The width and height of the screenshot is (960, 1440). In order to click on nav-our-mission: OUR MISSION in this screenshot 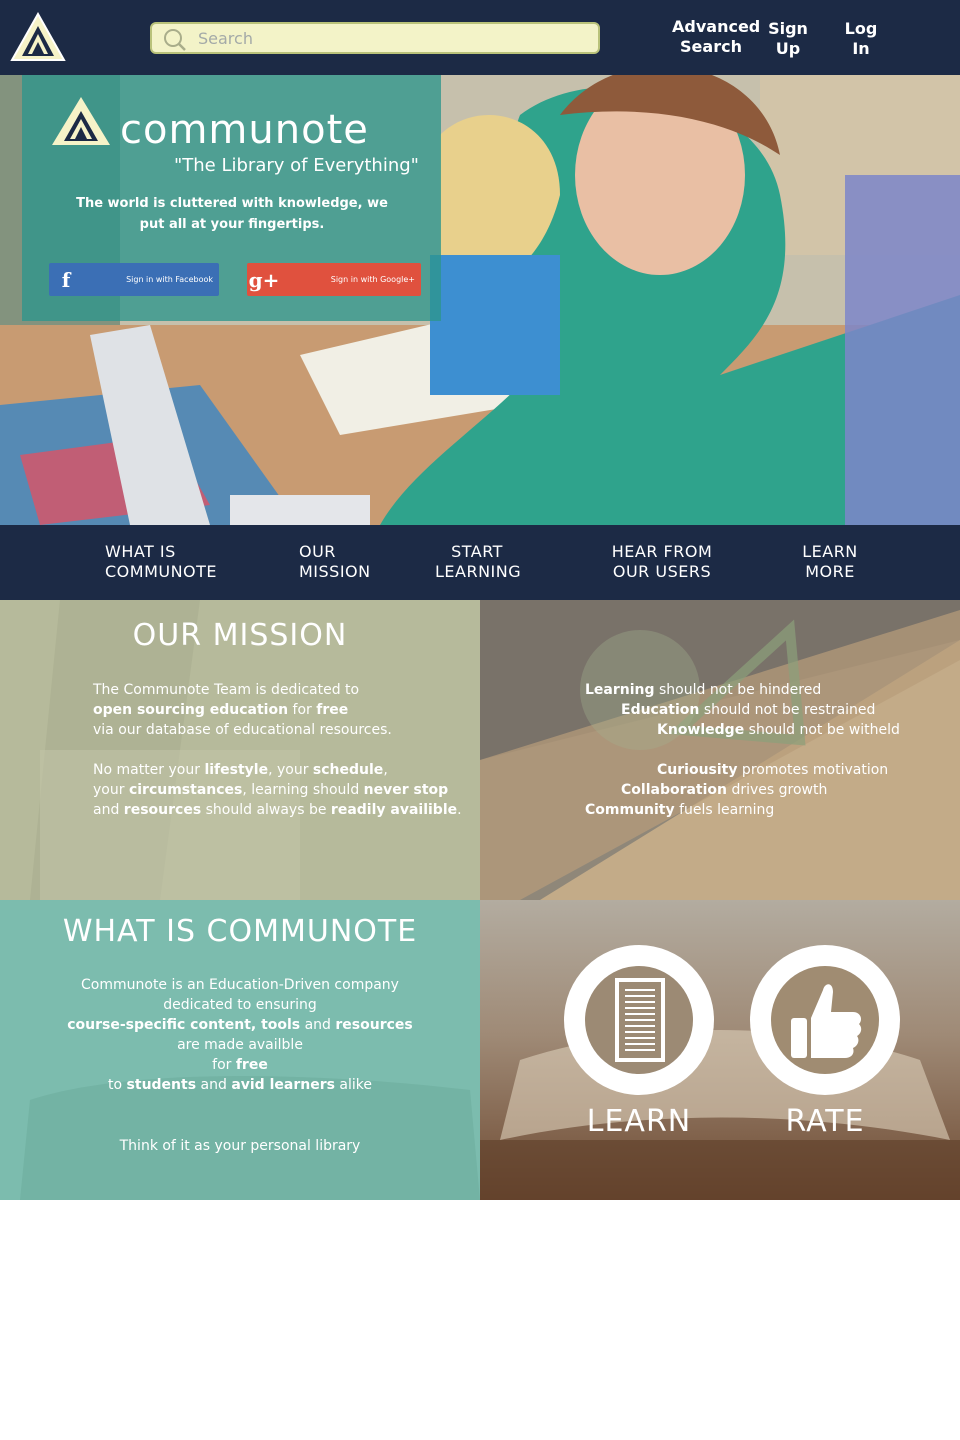, I will do `click(335, 562)`.